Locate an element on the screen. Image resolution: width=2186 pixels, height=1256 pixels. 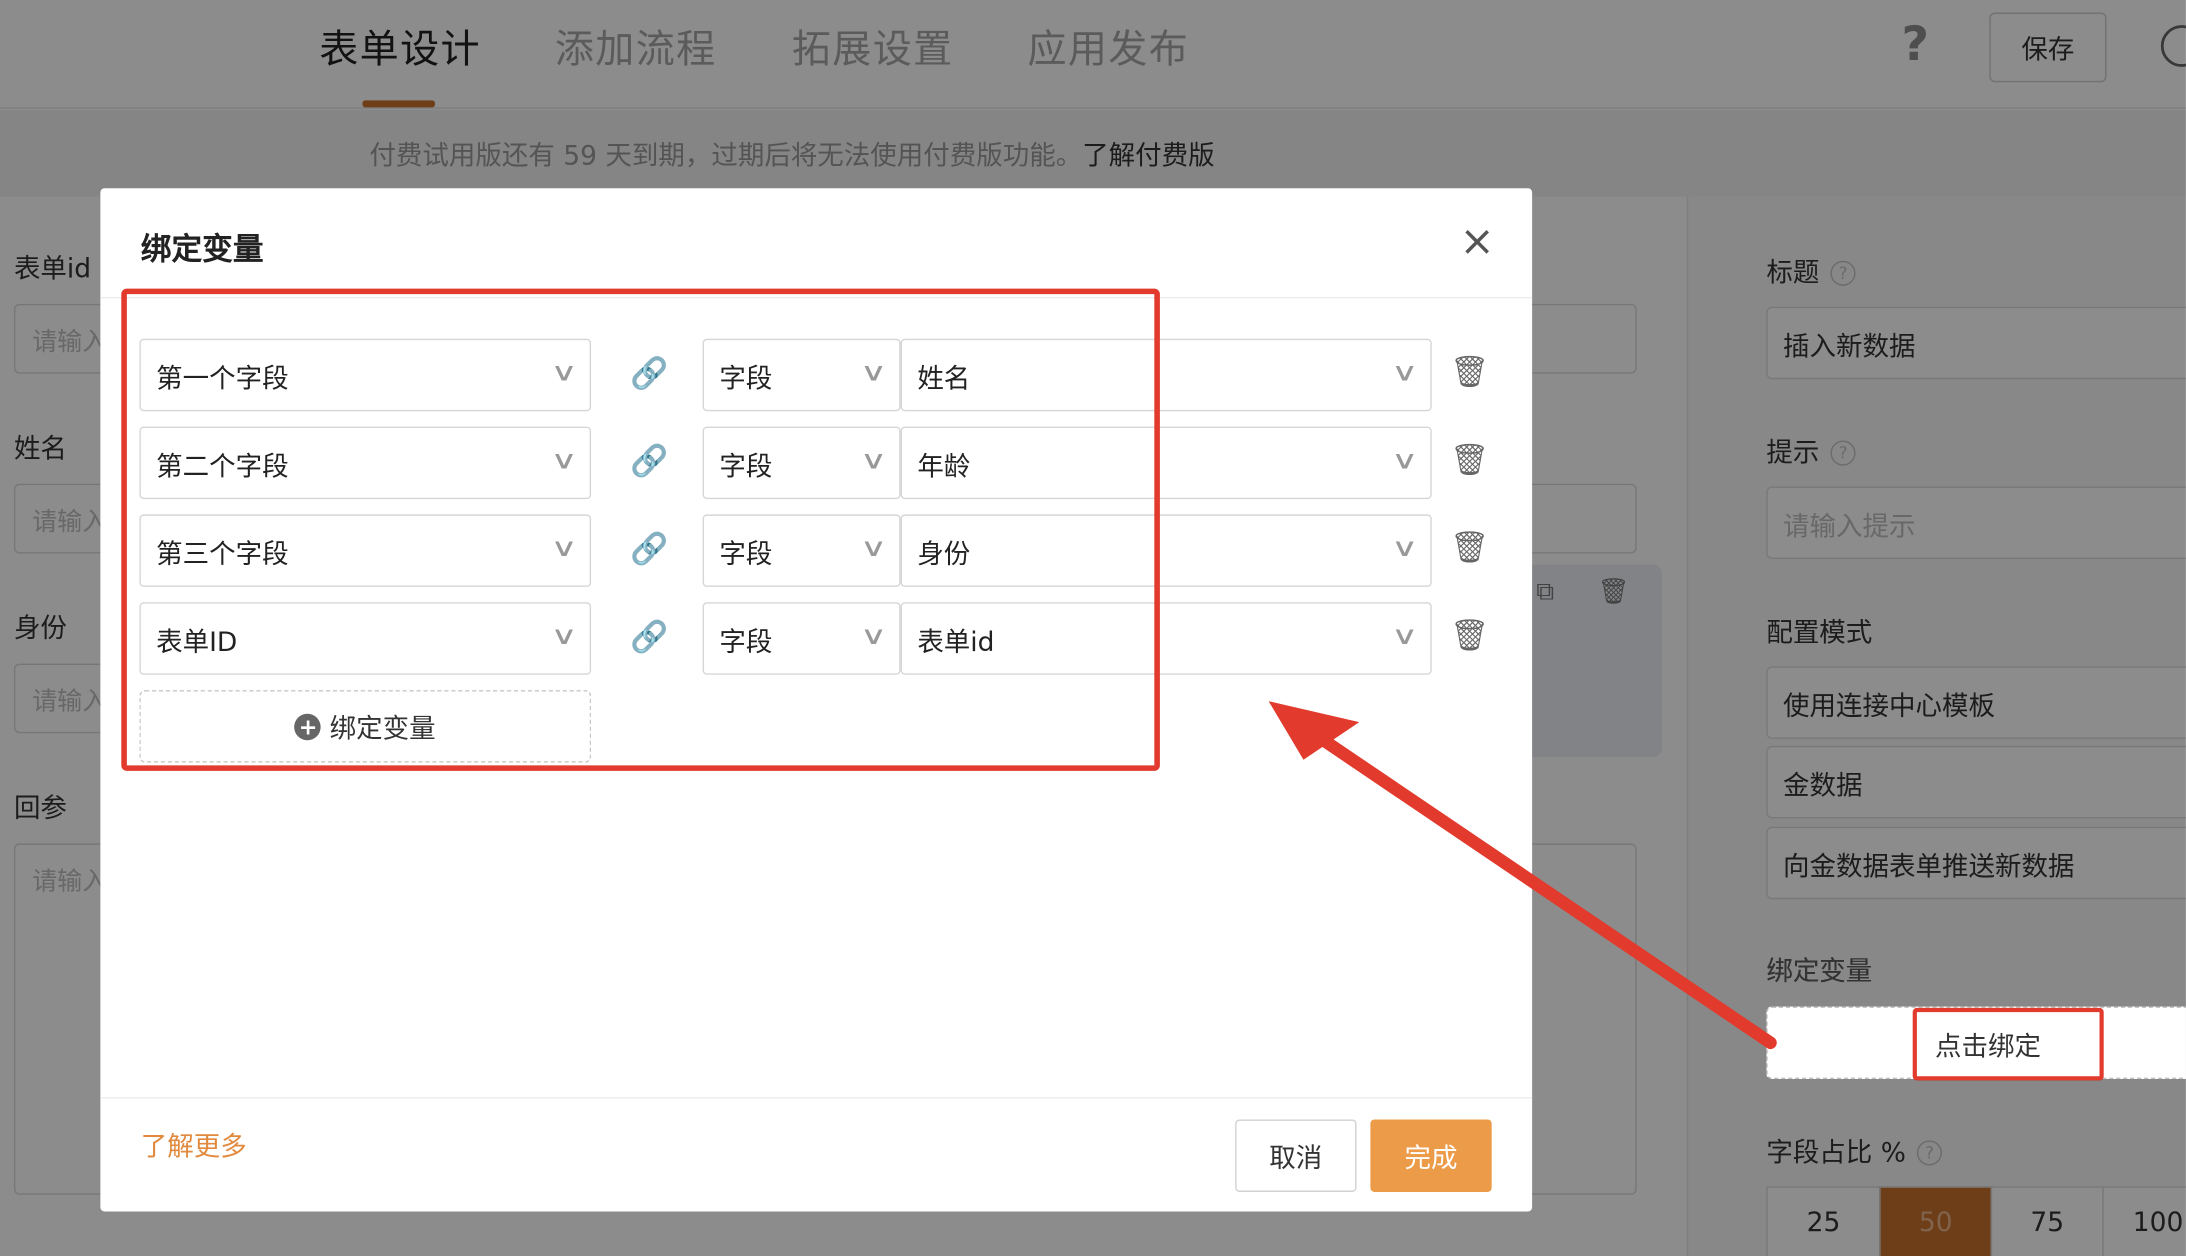
prop-bind-label-highlighted: 绑定变量 is located at coordinates (1819, 972).